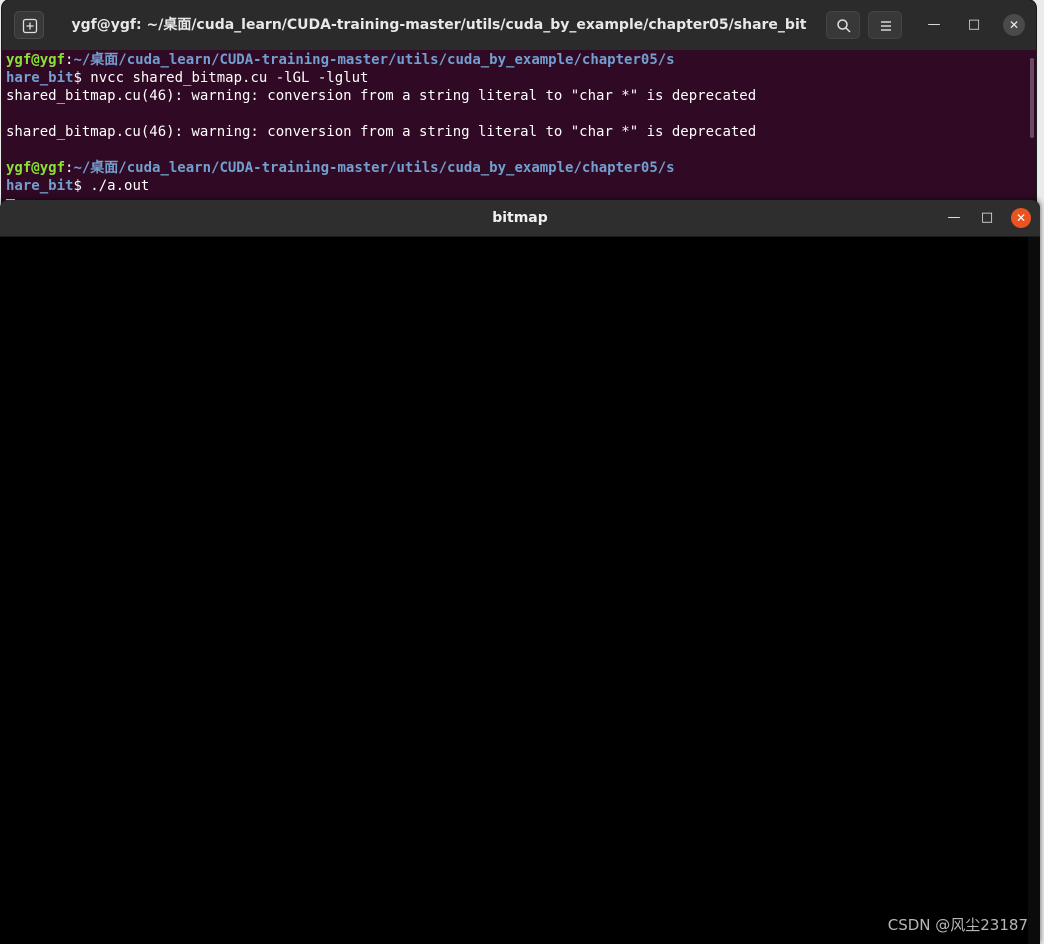 The image size is (1044, 944). What do you see at coordinates (957, 925) in the screenshot?
I see `watermark: CSDN @风尘23187` at bounding box center [957, 925].